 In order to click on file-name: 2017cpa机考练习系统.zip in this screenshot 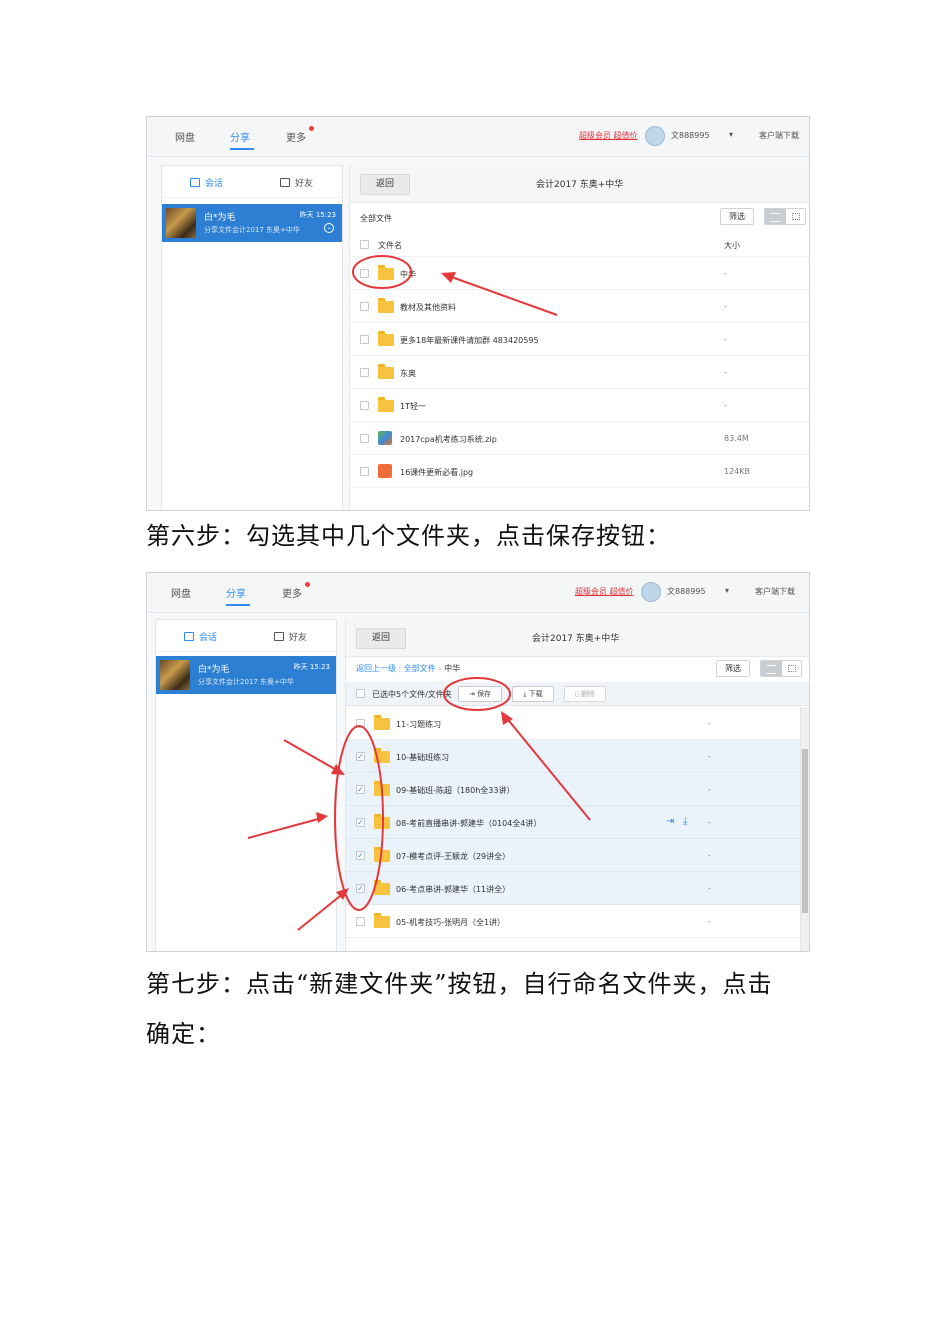, I will do `click(448, 439)`.